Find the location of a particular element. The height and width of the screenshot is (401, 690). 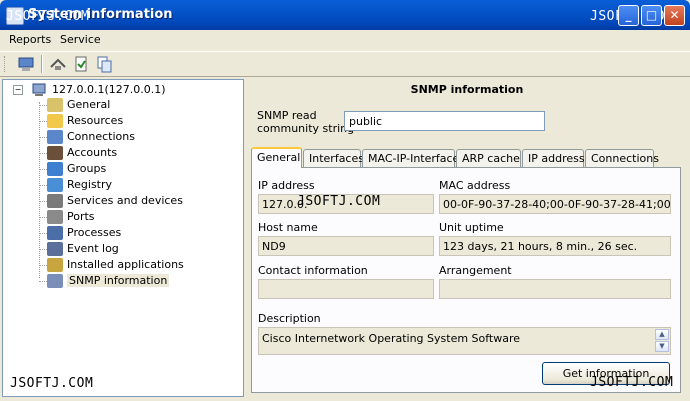

menu-service: Service is located at coordinates (80, 39).